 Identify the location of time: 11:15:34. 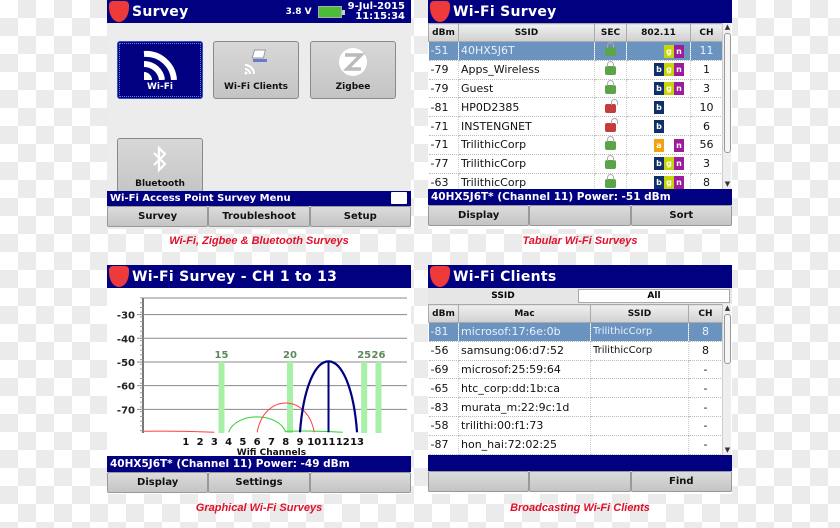
(380, 16).